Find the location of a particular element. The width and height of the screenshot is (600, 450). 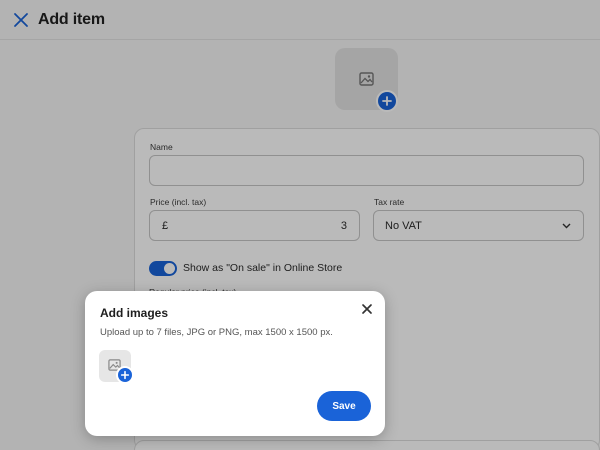

save-button: Save is located at coordinates (344, 406).